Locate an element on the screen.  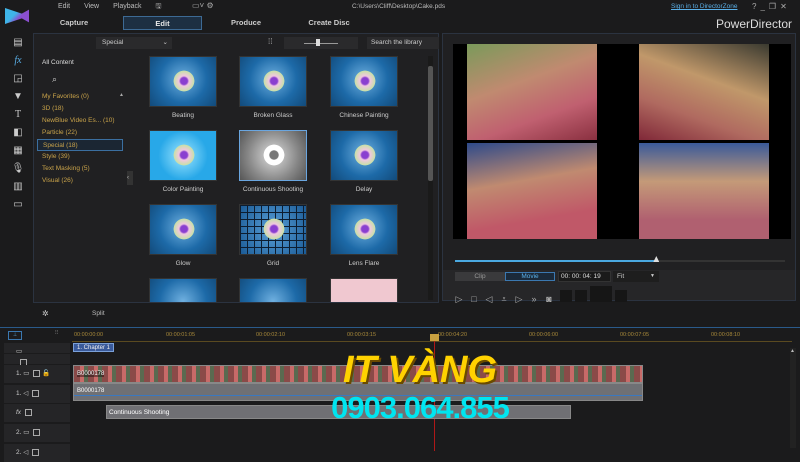
subtitle-room-icon: ▭ is located at coordinates (18, 205).